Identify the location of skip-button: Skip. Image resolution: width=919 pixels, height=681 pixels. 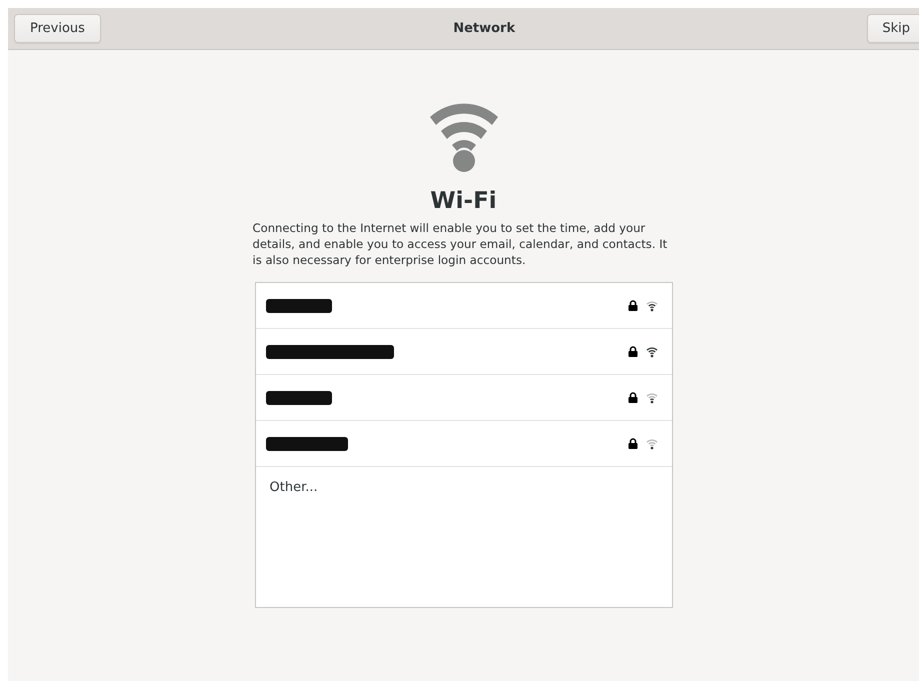
(893, 28).